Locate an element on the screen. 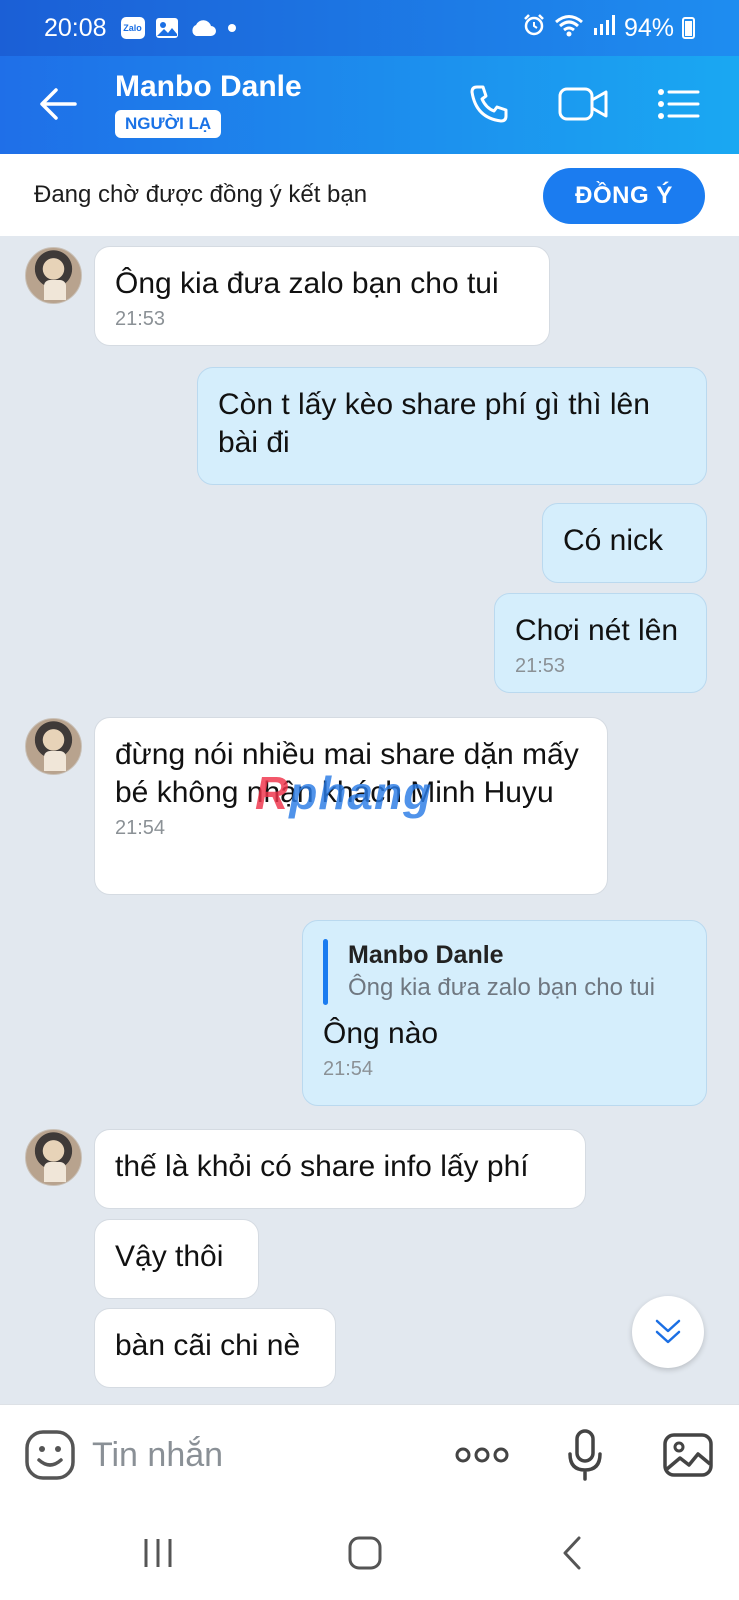 The height and width of the screenshot is (1600, 739). message-input is located at coordinates (257, 1455).